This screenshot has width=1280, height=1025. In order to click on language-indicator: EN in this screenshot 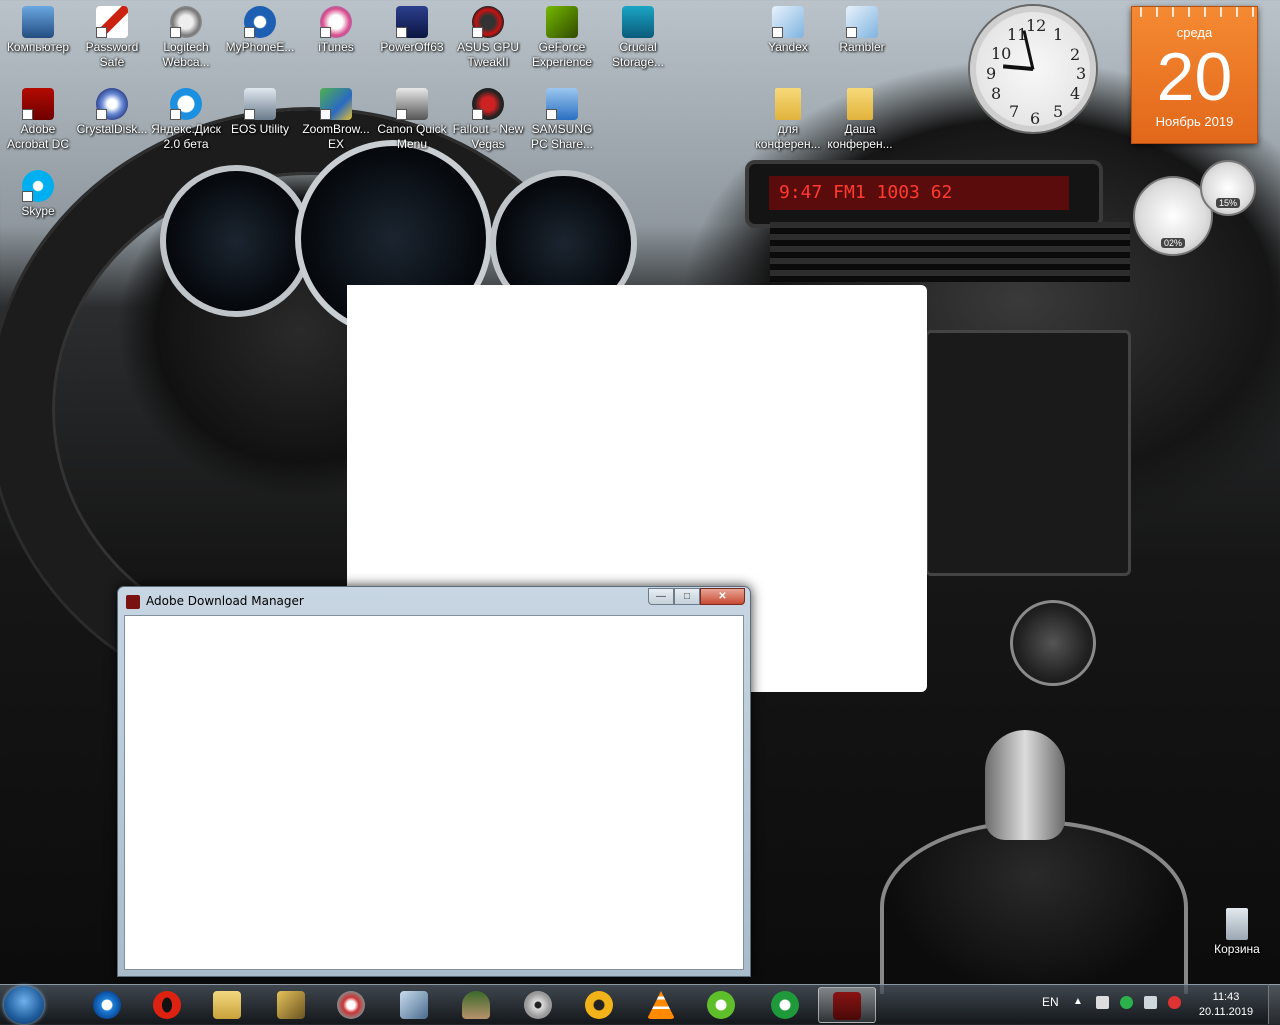, I will do `click(1050, 1002)`.